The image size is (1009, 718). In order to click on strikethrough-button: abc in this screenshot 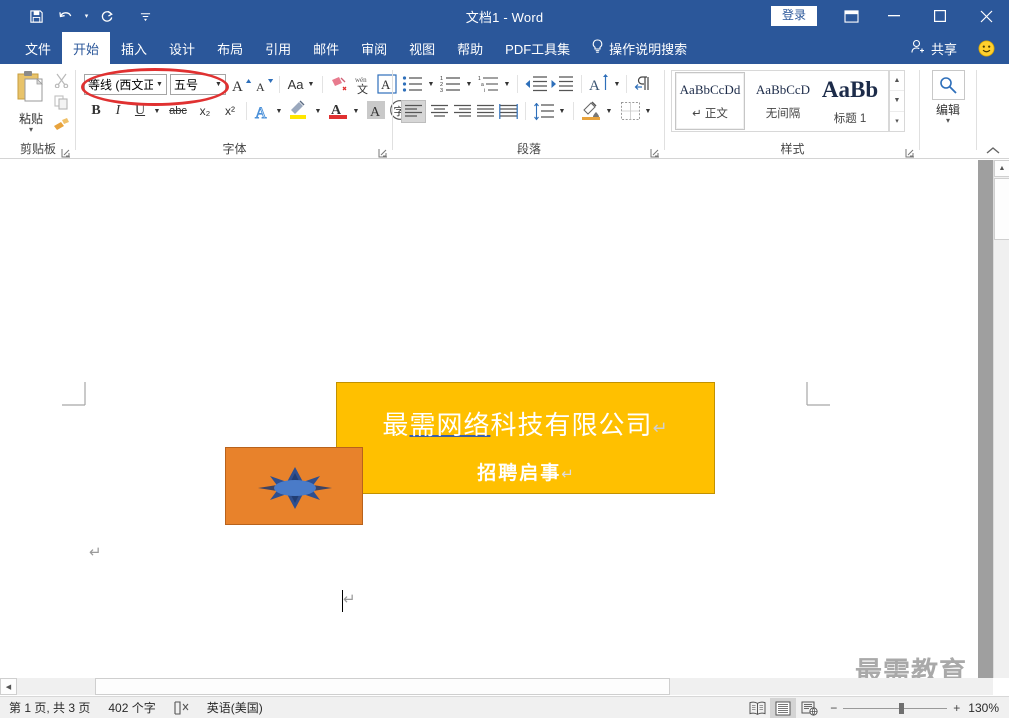, I will do `click(178, 111)`.